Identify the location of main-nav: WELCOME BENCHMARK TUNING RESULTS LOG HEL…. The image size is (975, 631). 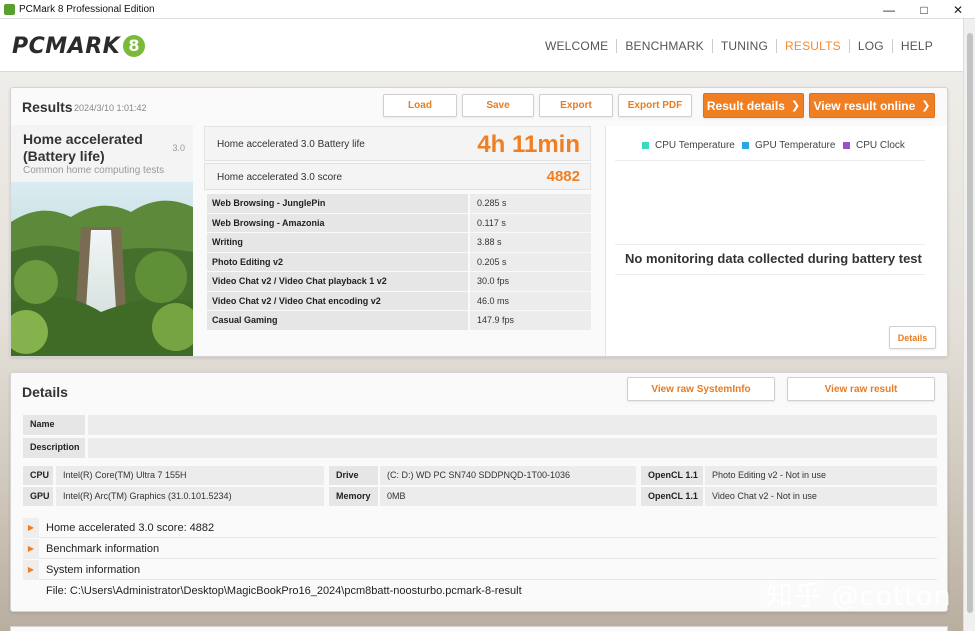
(739, 46).